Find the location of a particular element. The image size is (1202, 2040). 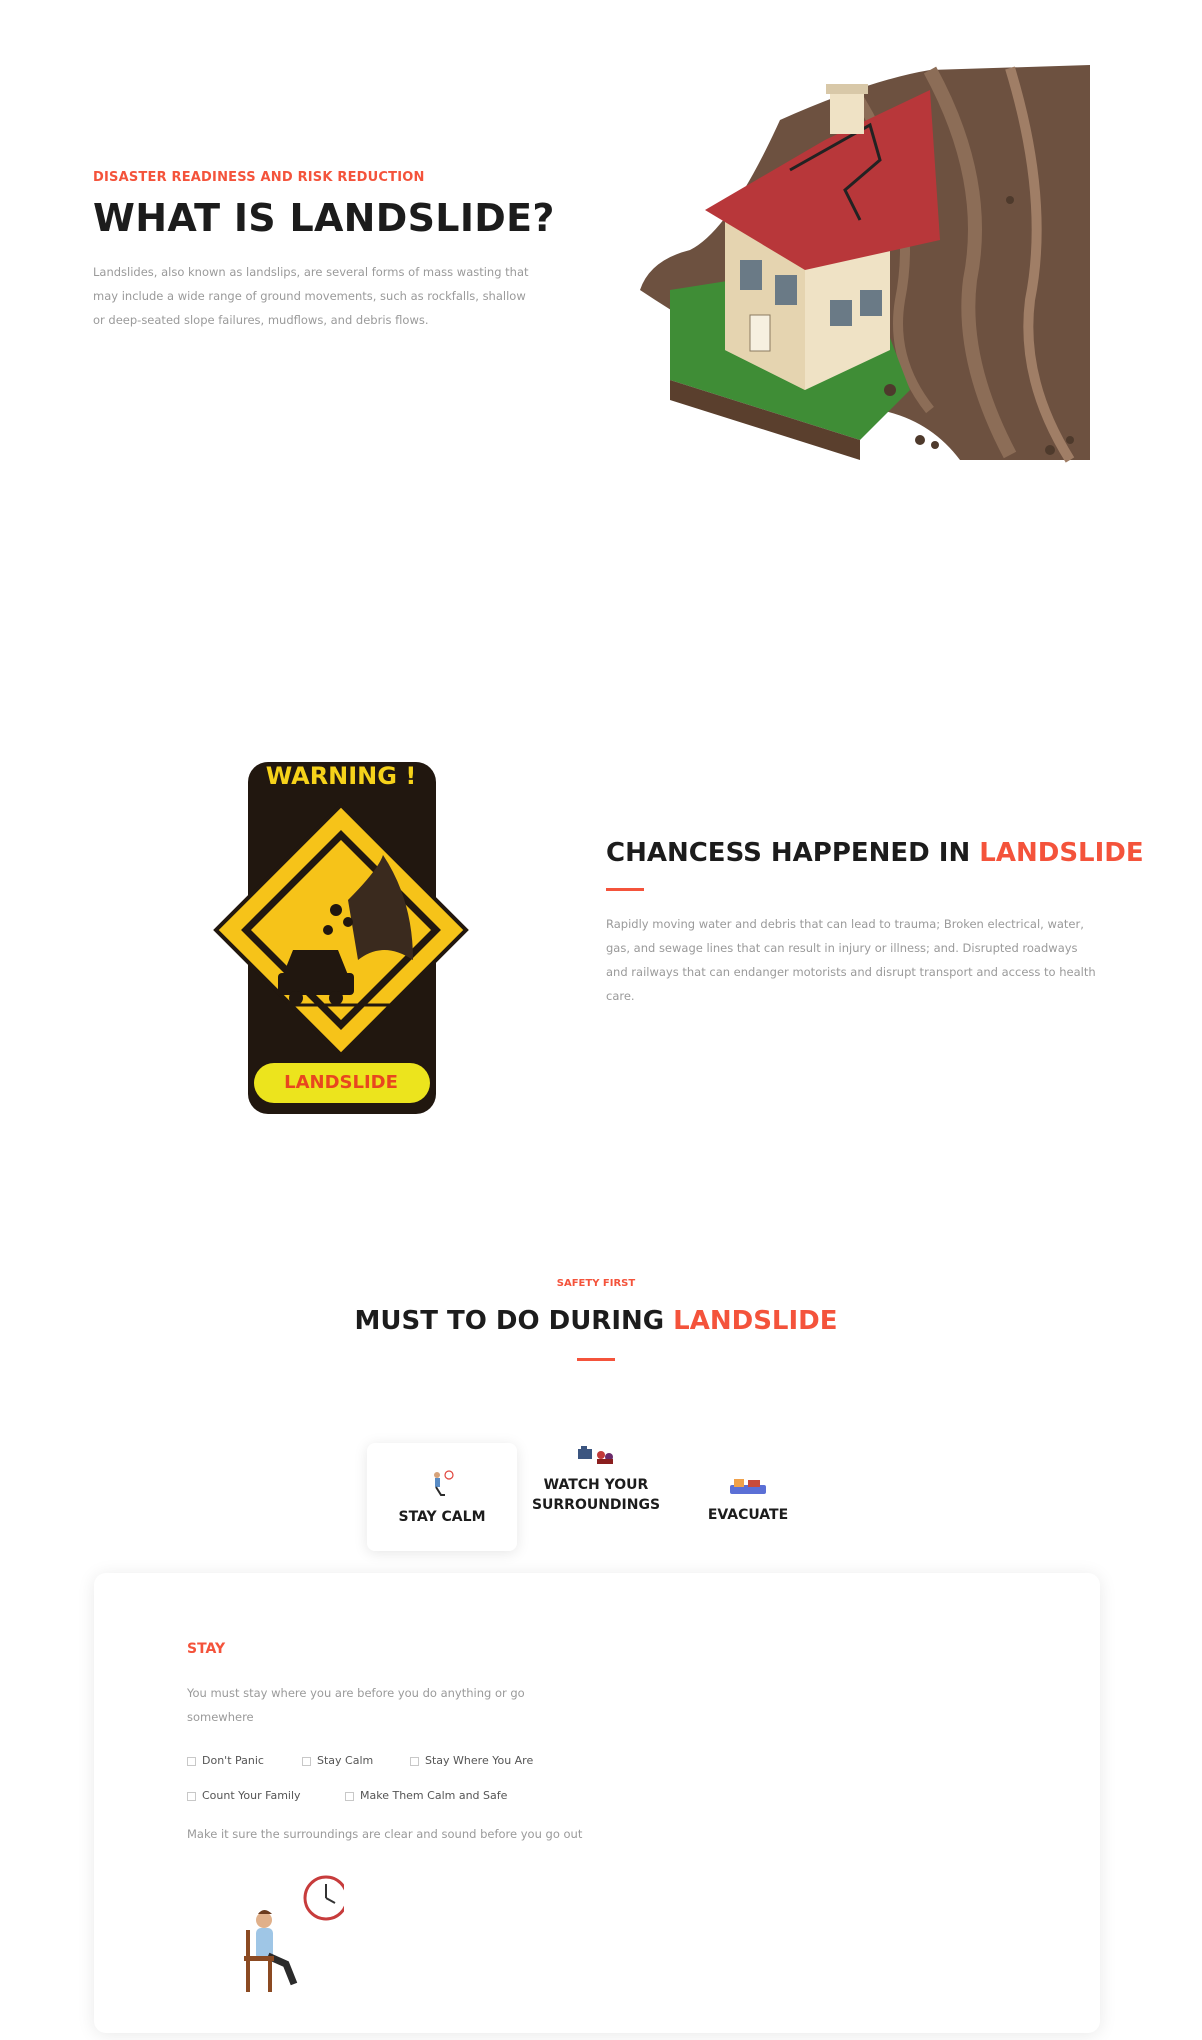

checklist-item: Count Your Family is located at coordinates (244, 1795).